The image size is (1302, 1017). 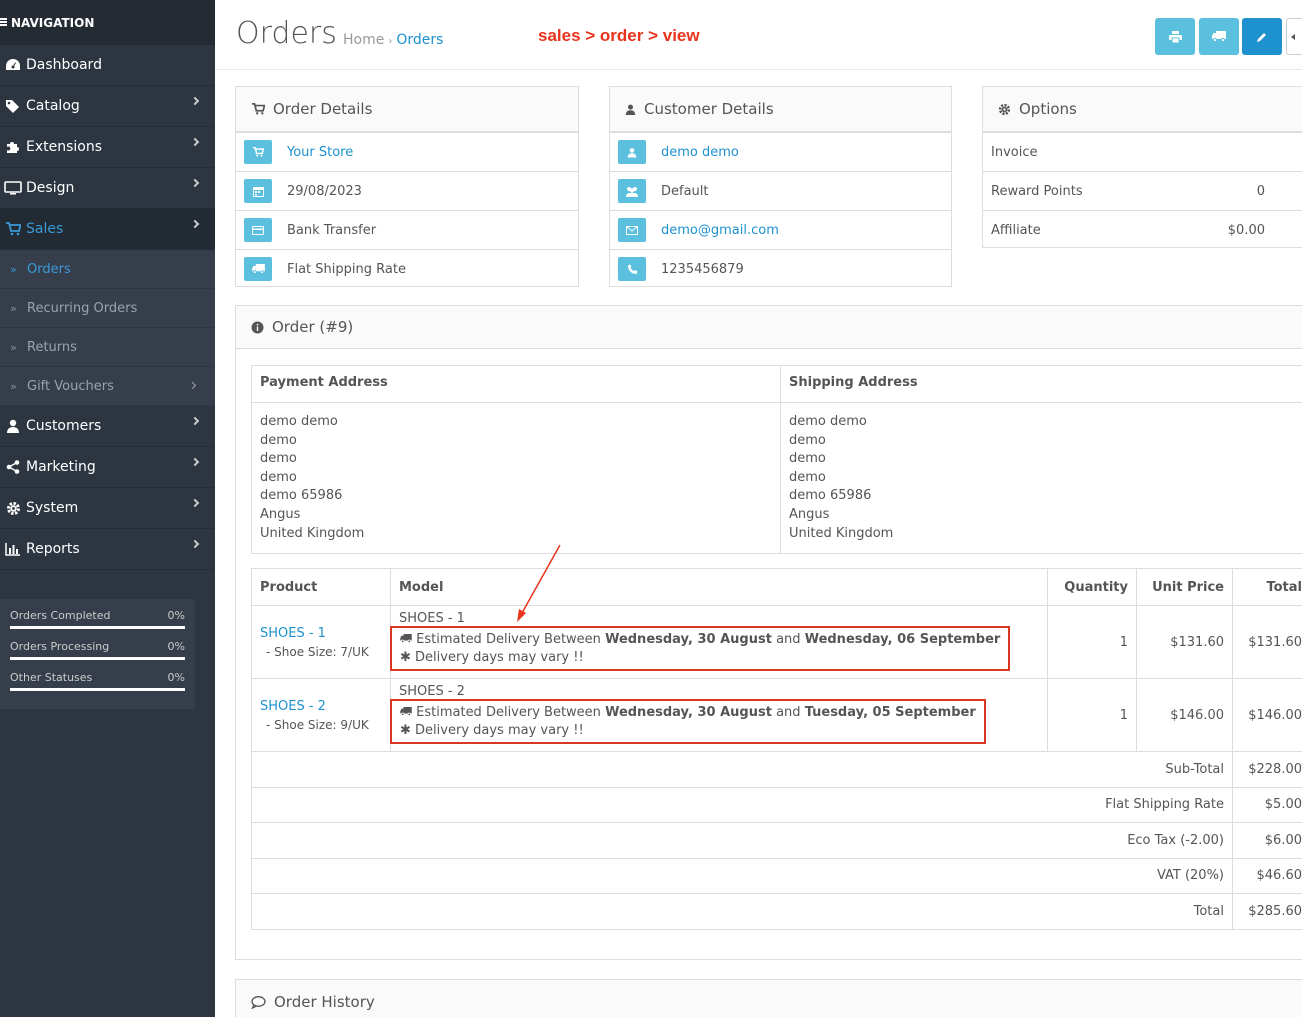 What do you see at coordinates (1175, 36) in the screenshot?
I see `print-invoice-button` at bounding box center [1175, 36].